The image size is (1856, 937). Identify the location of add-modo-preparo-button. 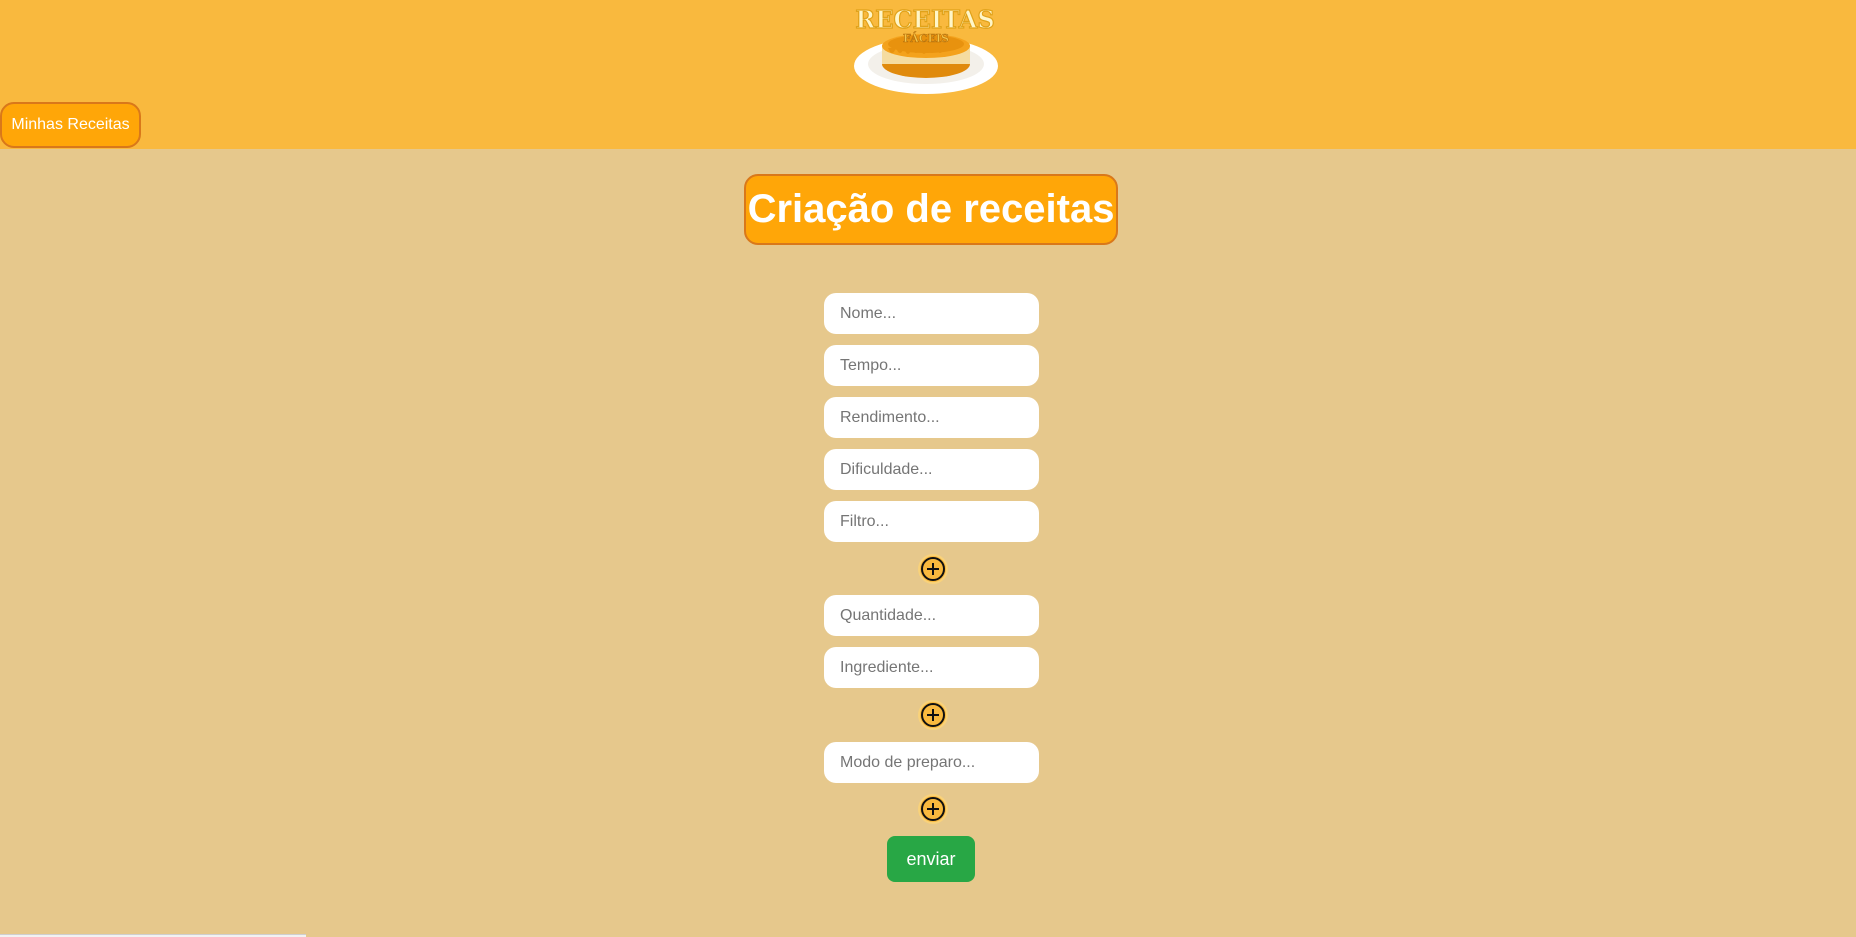
(933, 809).